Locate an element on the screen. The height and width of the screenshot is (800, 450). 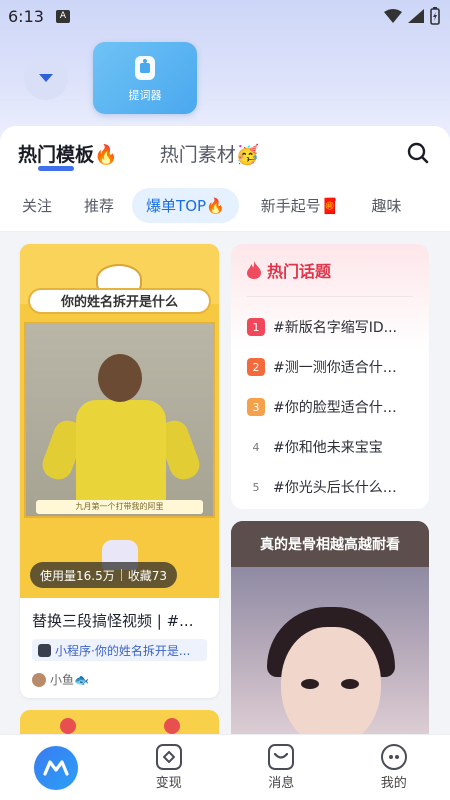
fire-icon is located at coordinates (254, 270).